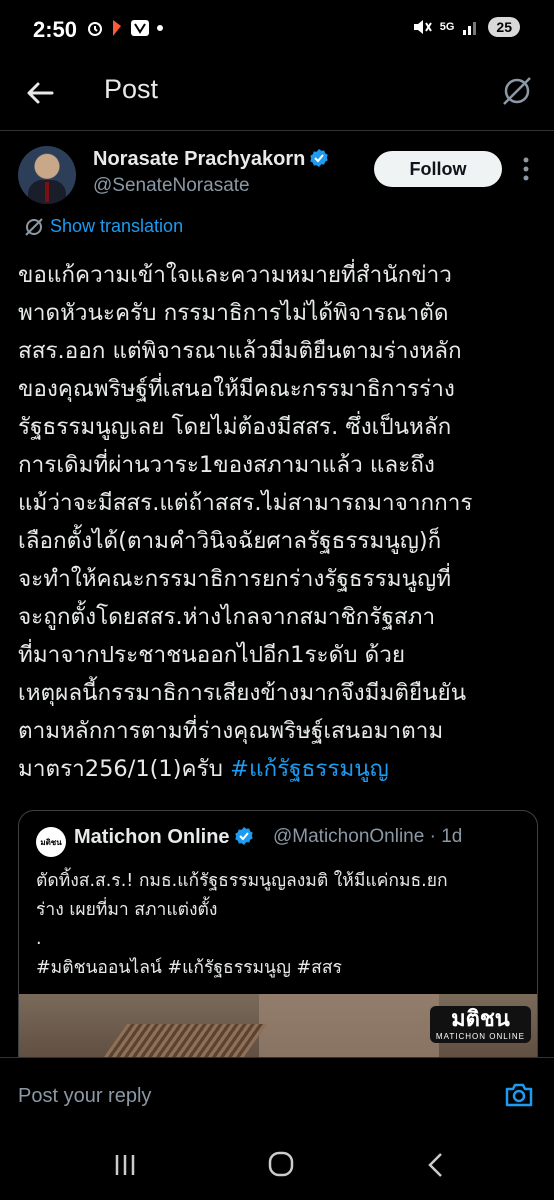 The image size is (554, 1200). What do you see at coordinates (519, 1095) in the screenshot?
I see `camera-icon` at bounding box center [519, 1095].